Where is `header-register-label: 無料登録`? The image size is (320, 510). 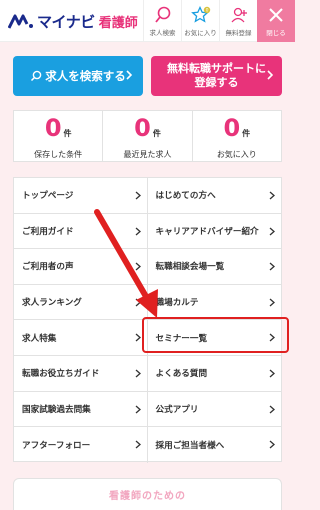
header-register-label: 無料登録 is located at coordinates (238, 33).